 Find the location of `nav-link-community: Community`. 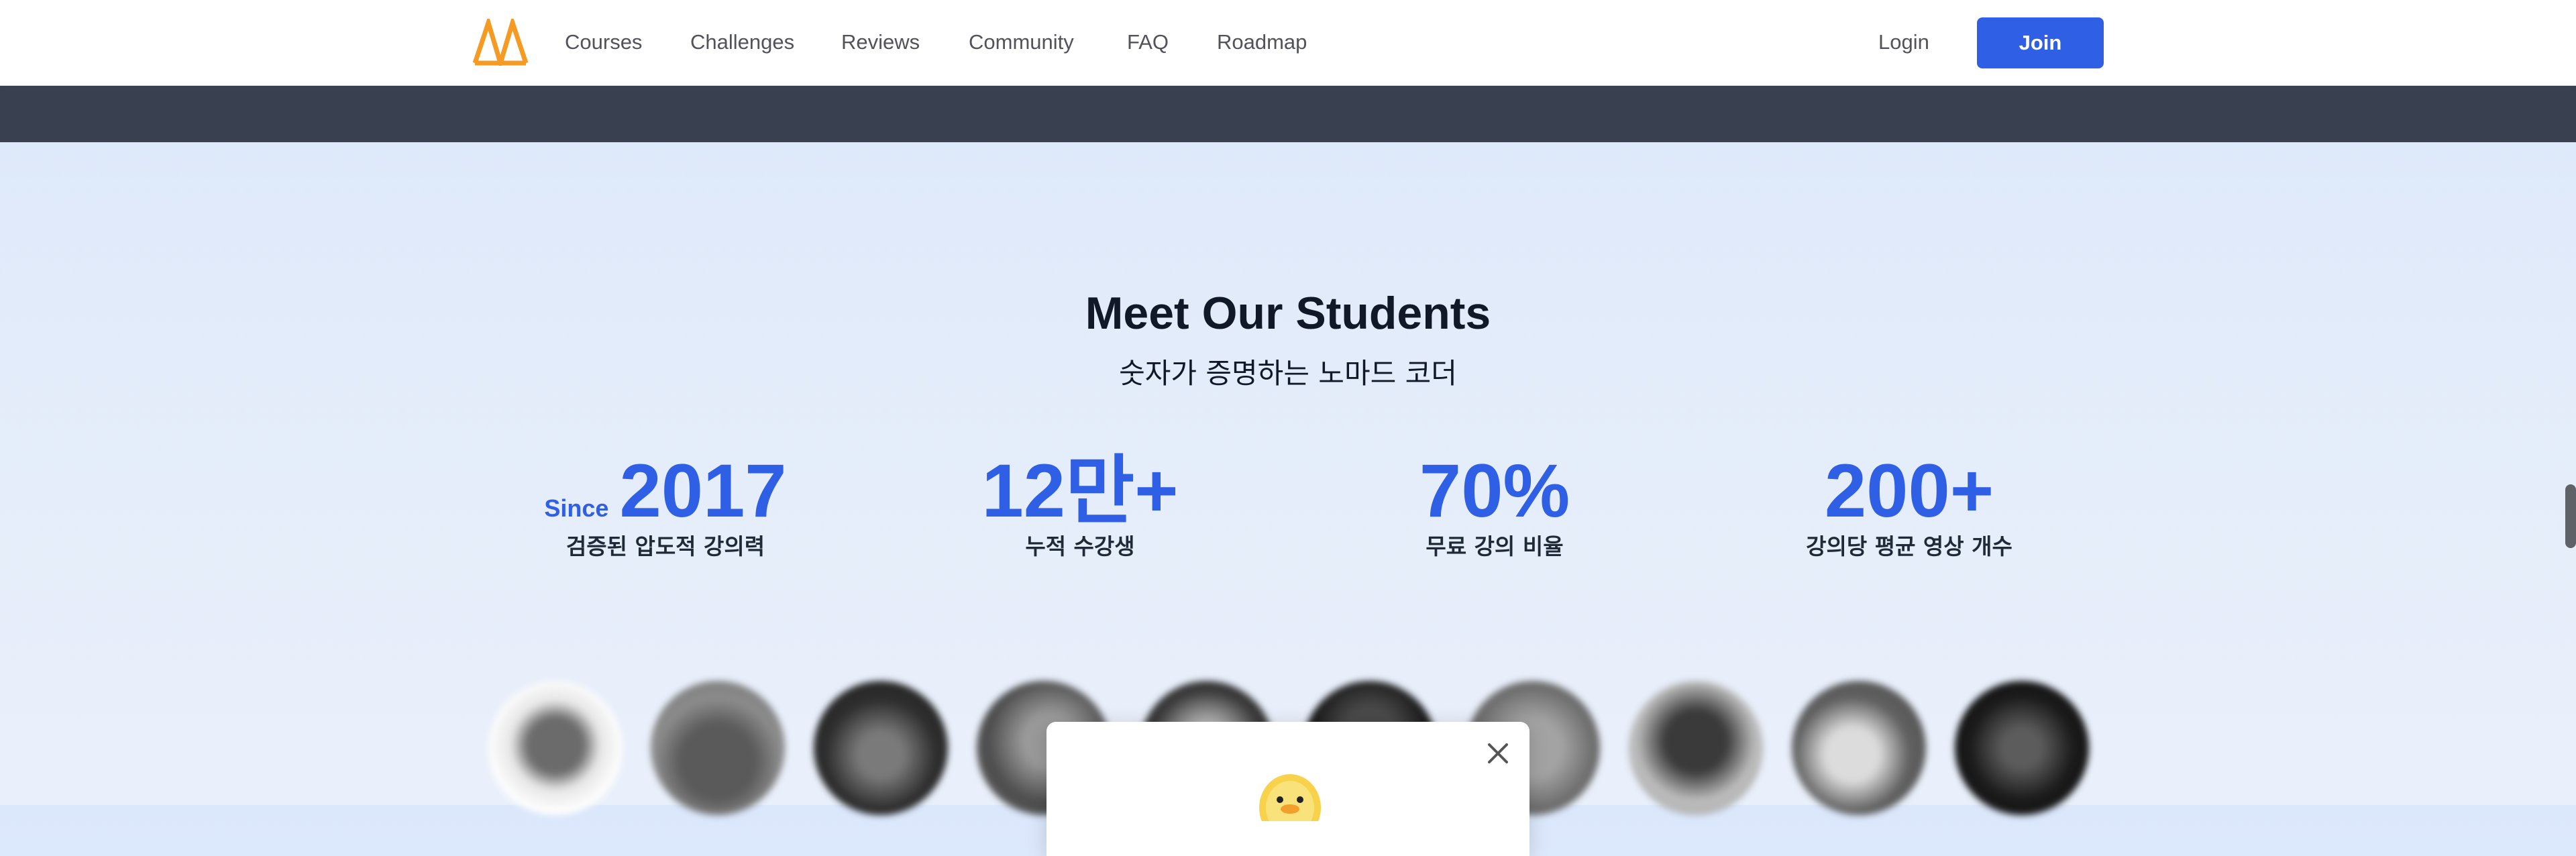

nav-link-community: Community is located at coordinates (1021, 42).